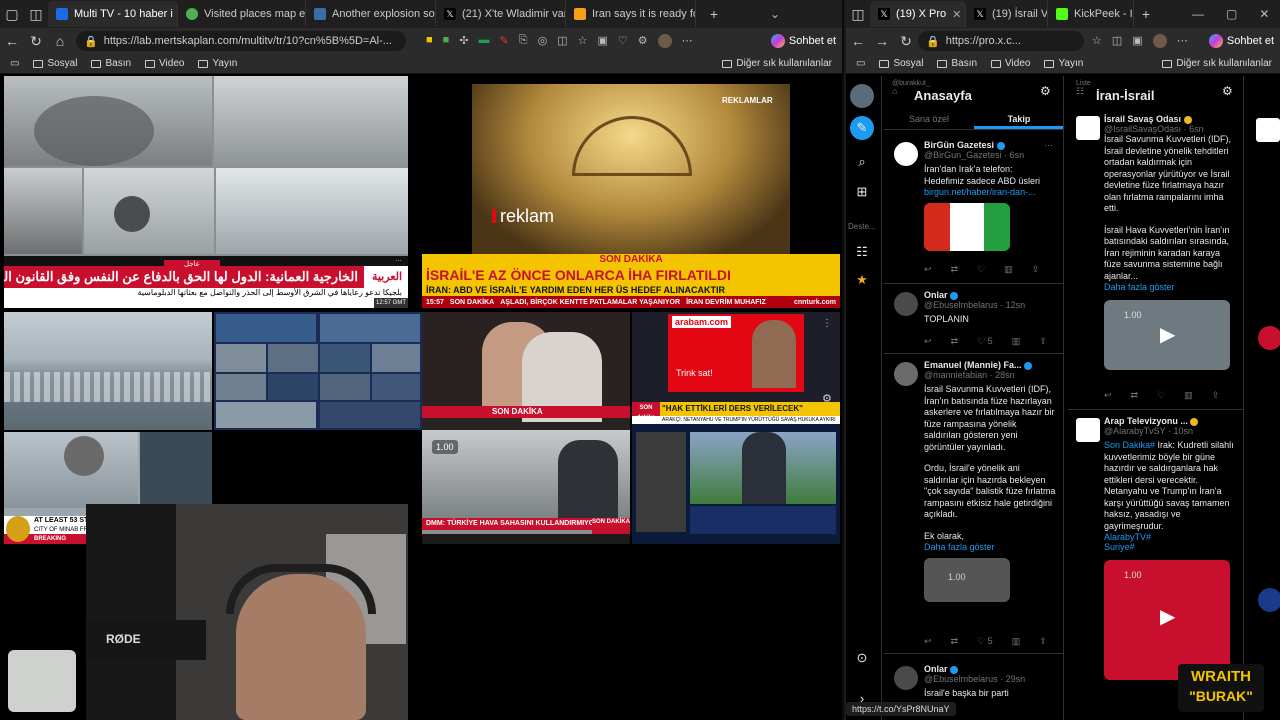 Image resolution: width=1280 pixels, height=720 pixels. I want to click on more-vertical-icon: ⋮, so click(827, 323).